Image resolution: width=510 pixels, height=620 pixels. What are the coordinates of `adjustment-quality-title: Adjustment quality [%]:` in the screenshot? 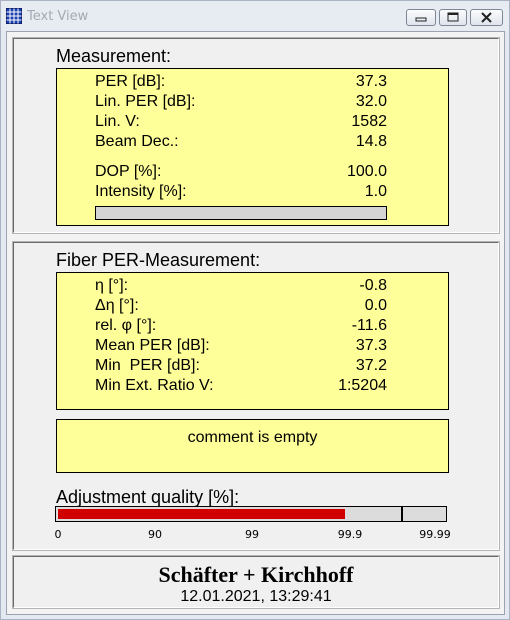 It's located at (148, 497).